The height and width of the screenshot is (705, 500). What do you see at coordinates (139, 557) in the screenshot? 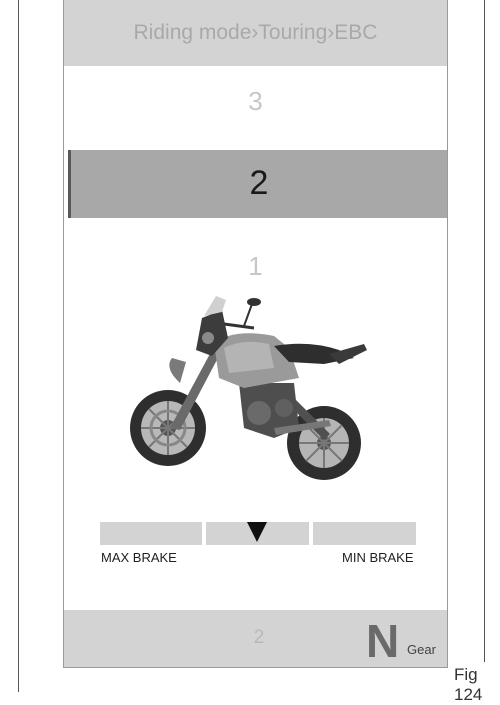
I see `max-brake-label: MAX BRAKE` at bounding box center [139, 557].